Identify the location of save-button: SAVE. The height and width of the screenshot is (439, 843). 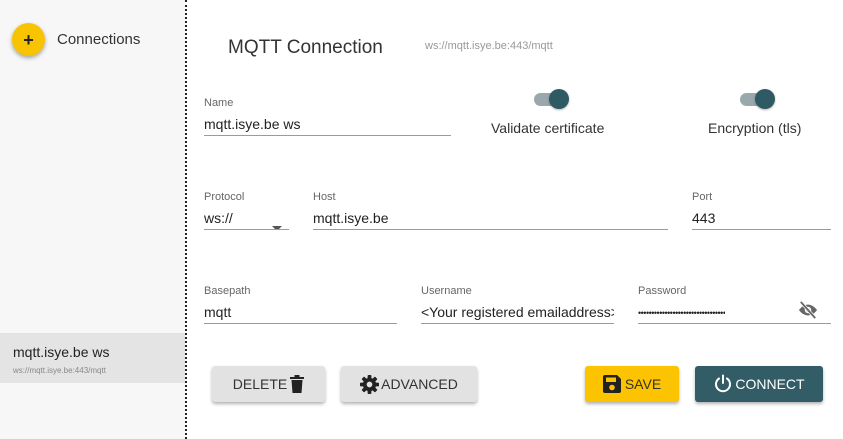
(632, 384).